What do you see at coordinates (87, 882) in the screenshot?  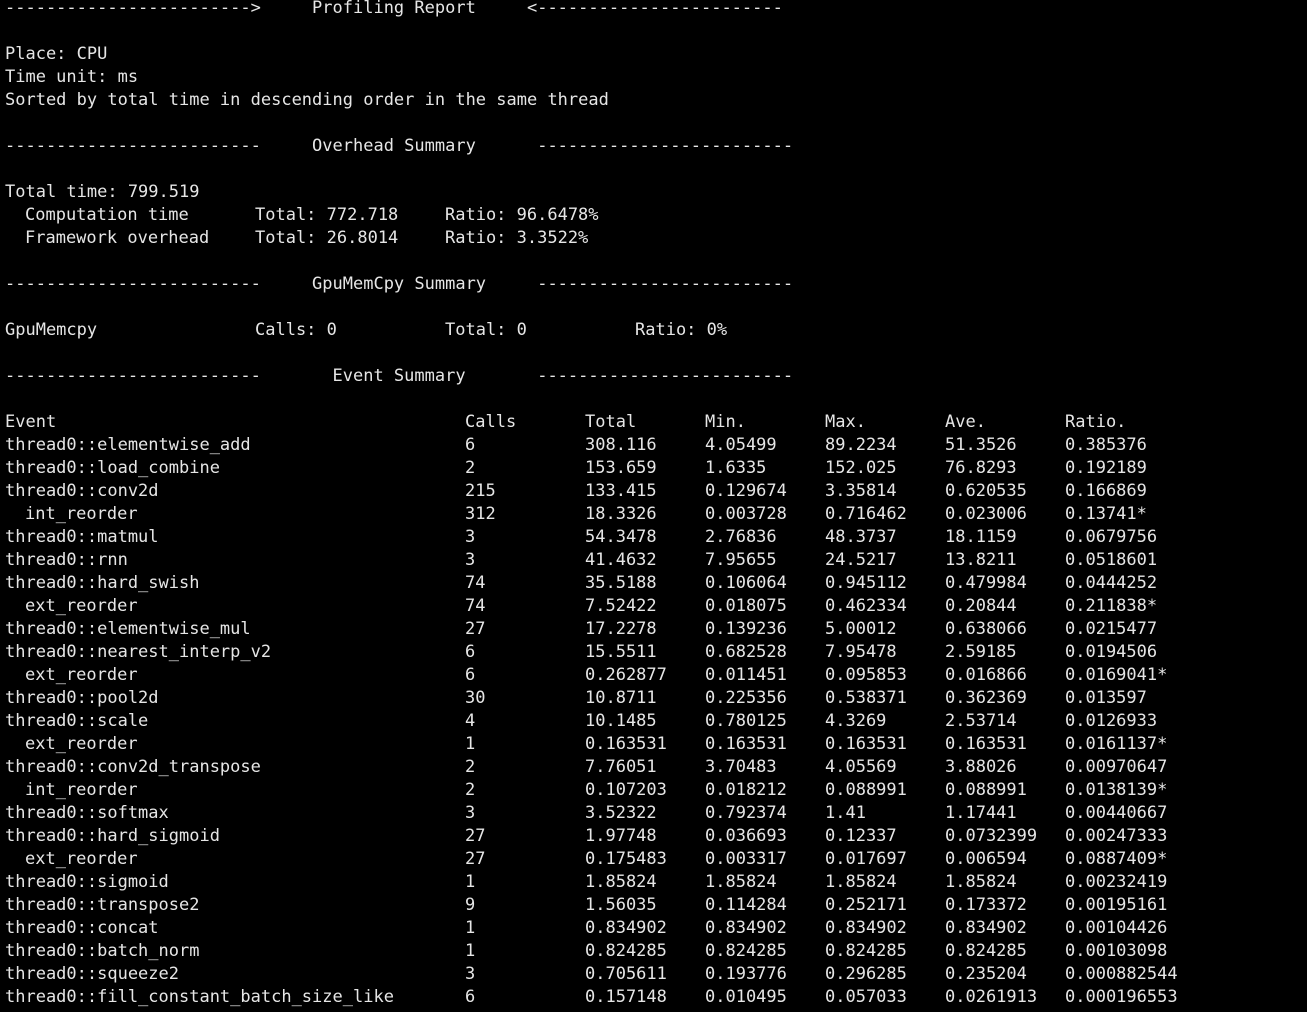 I see `event-name: thread0::sigmoid` at bounding box center [87, 882].